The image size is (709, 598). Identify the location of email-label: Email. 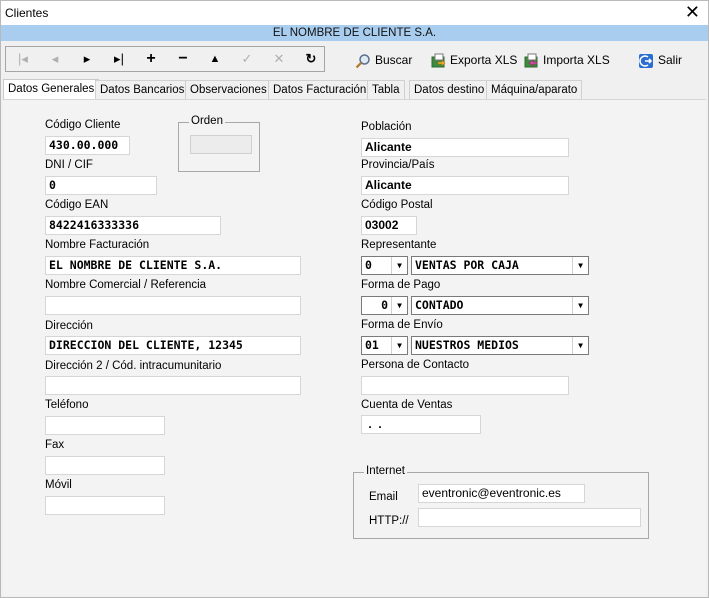
(383, 497).